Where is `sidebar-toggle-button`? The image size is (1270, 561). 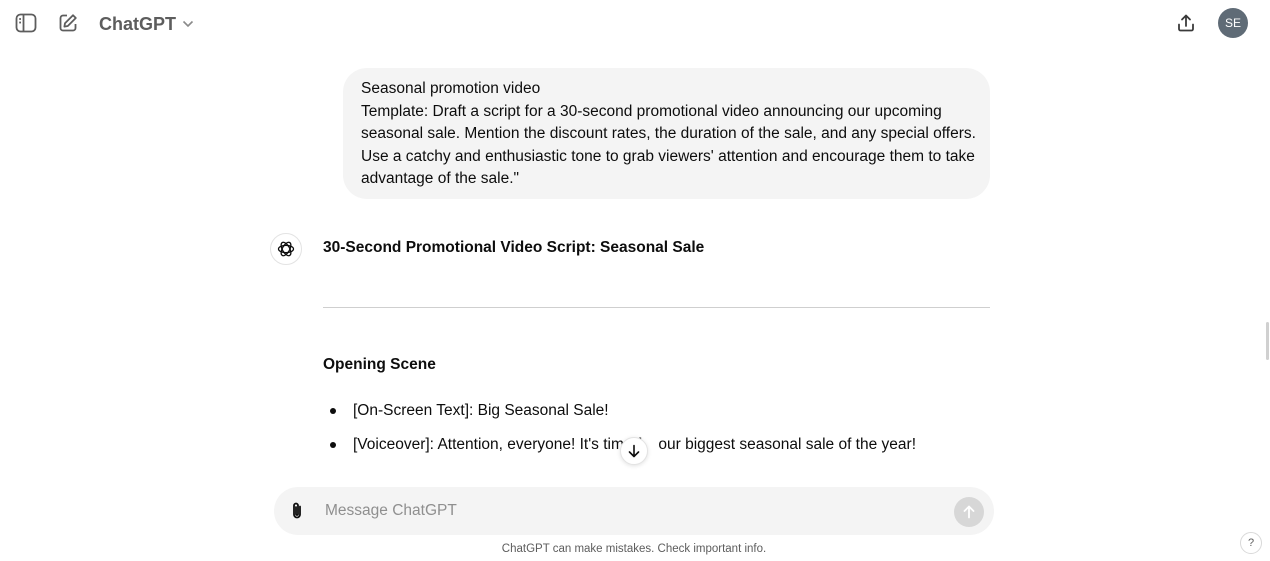
sidebar-toggle-button is located at coordinates (26, 23).